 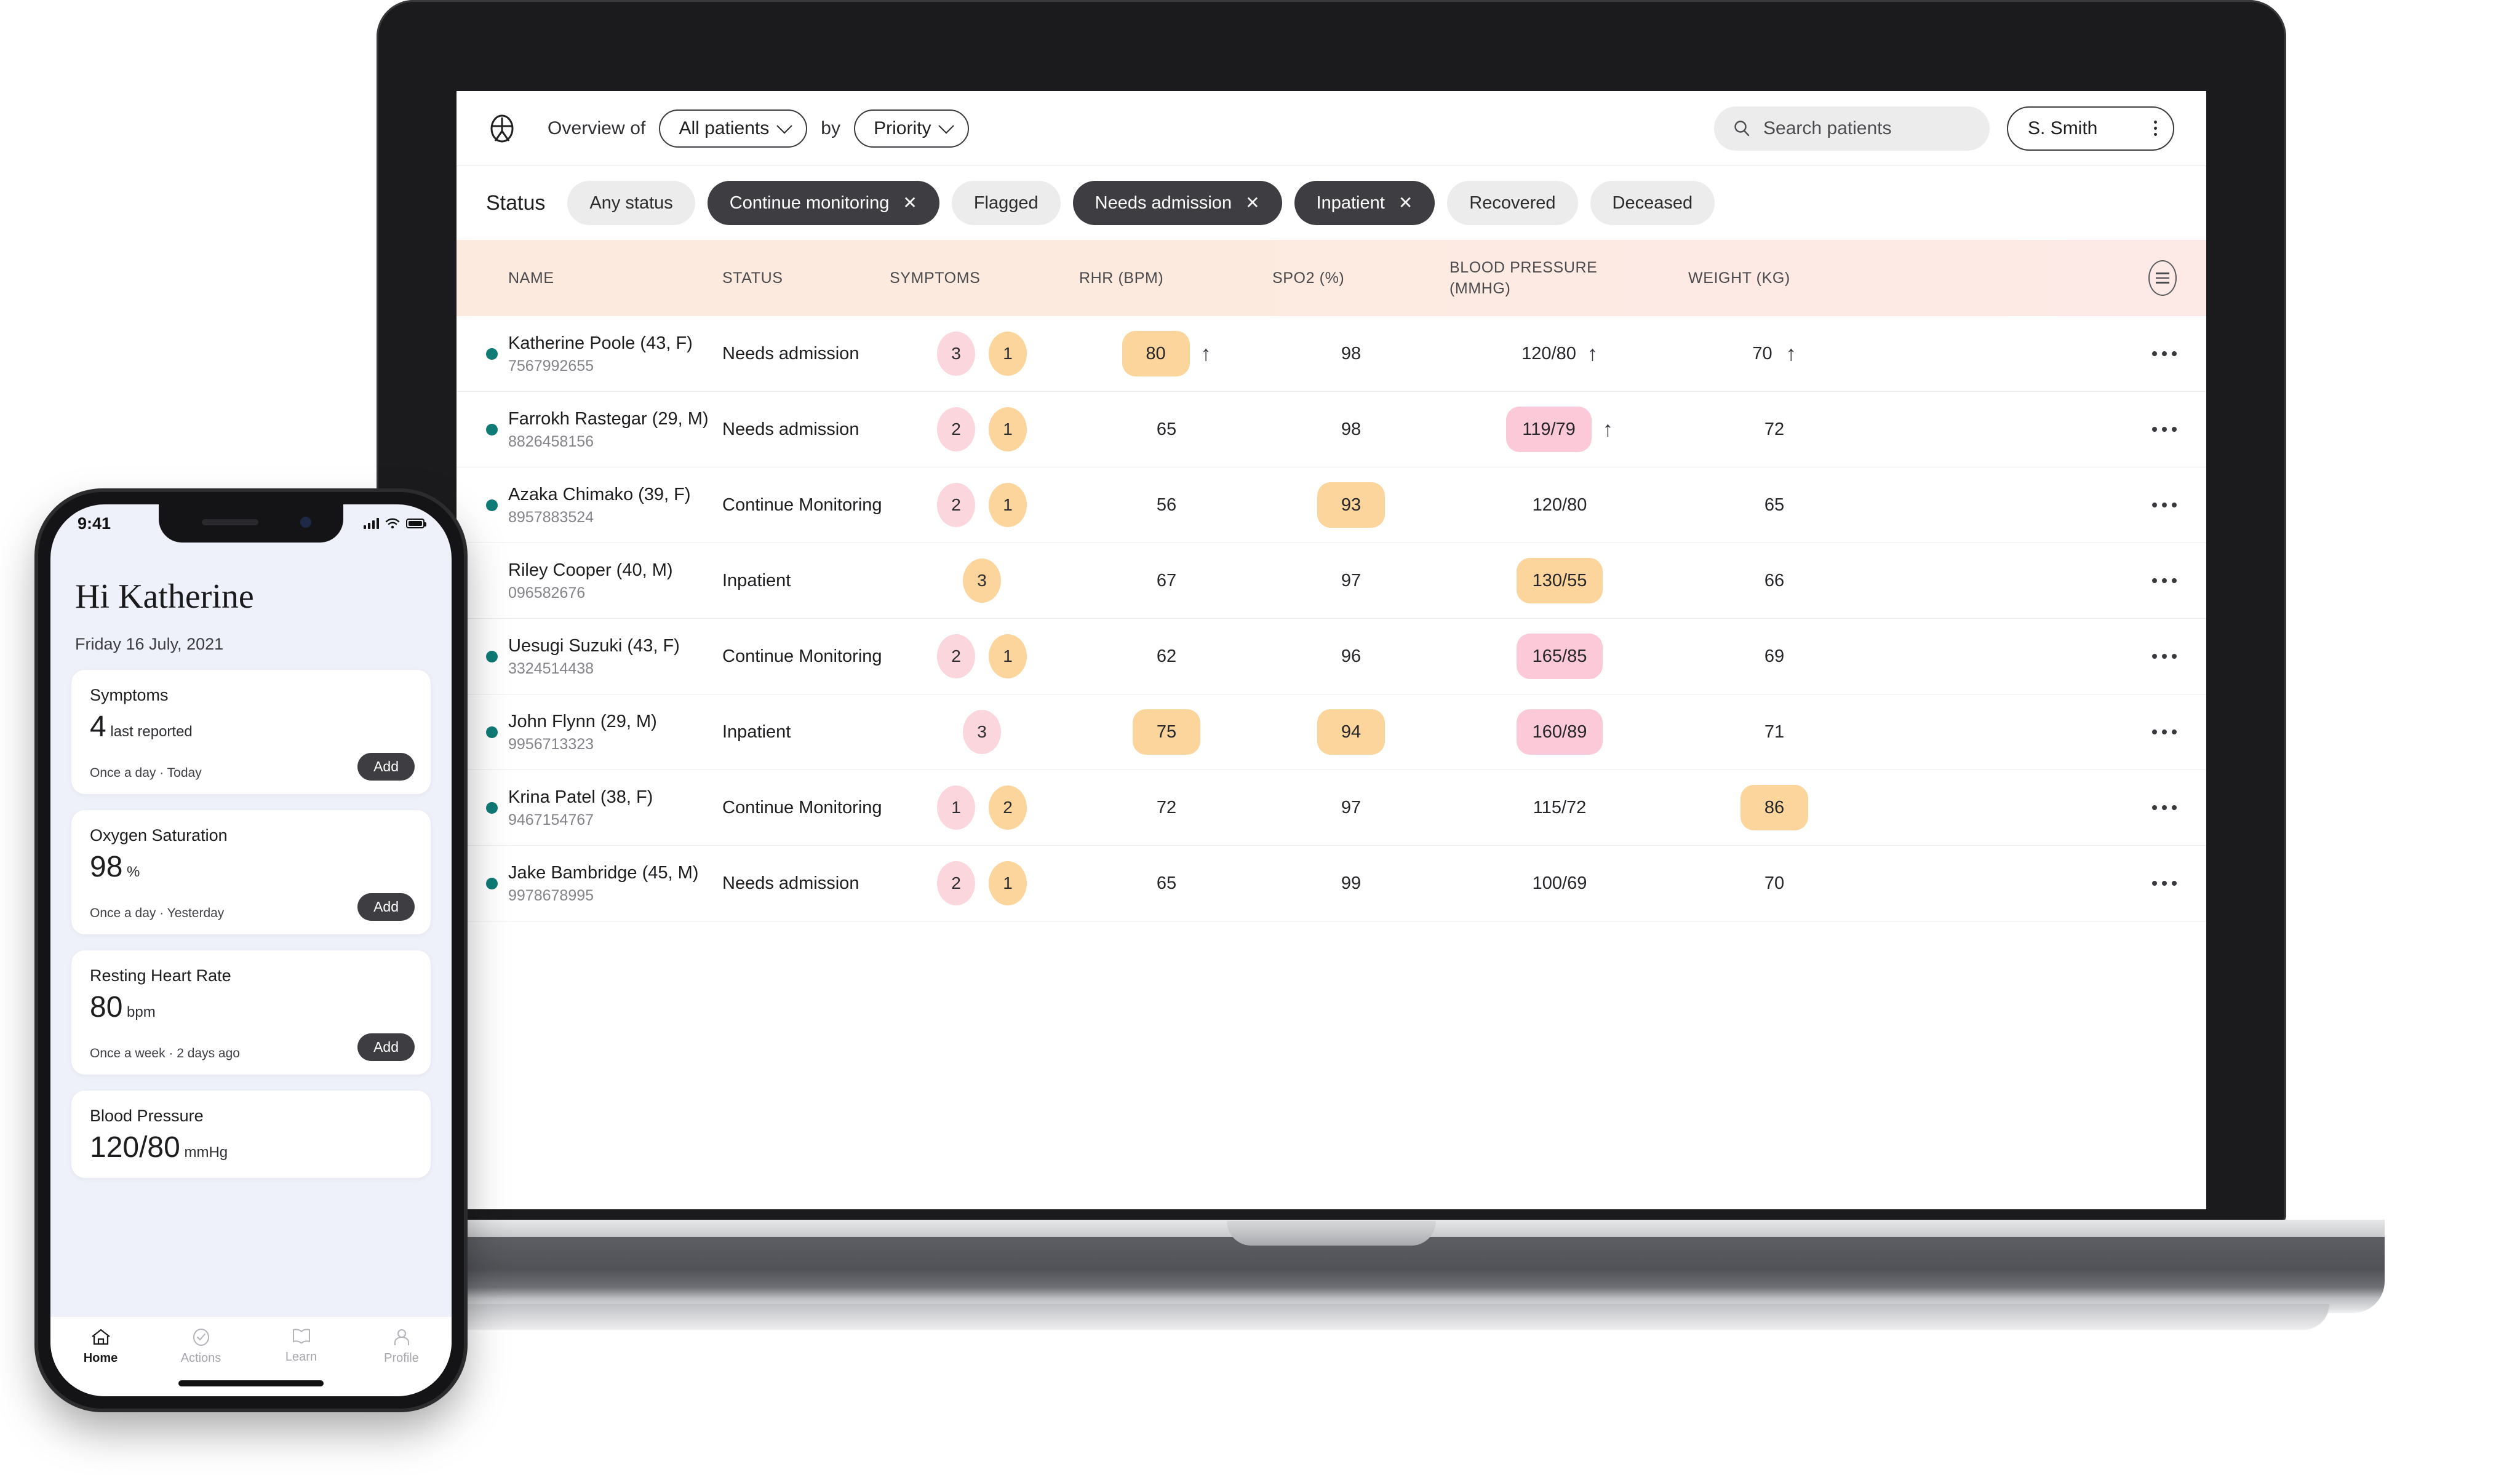 I want to click on column-header-spo2: SPO2 (%), so click(x=1351, y=278).